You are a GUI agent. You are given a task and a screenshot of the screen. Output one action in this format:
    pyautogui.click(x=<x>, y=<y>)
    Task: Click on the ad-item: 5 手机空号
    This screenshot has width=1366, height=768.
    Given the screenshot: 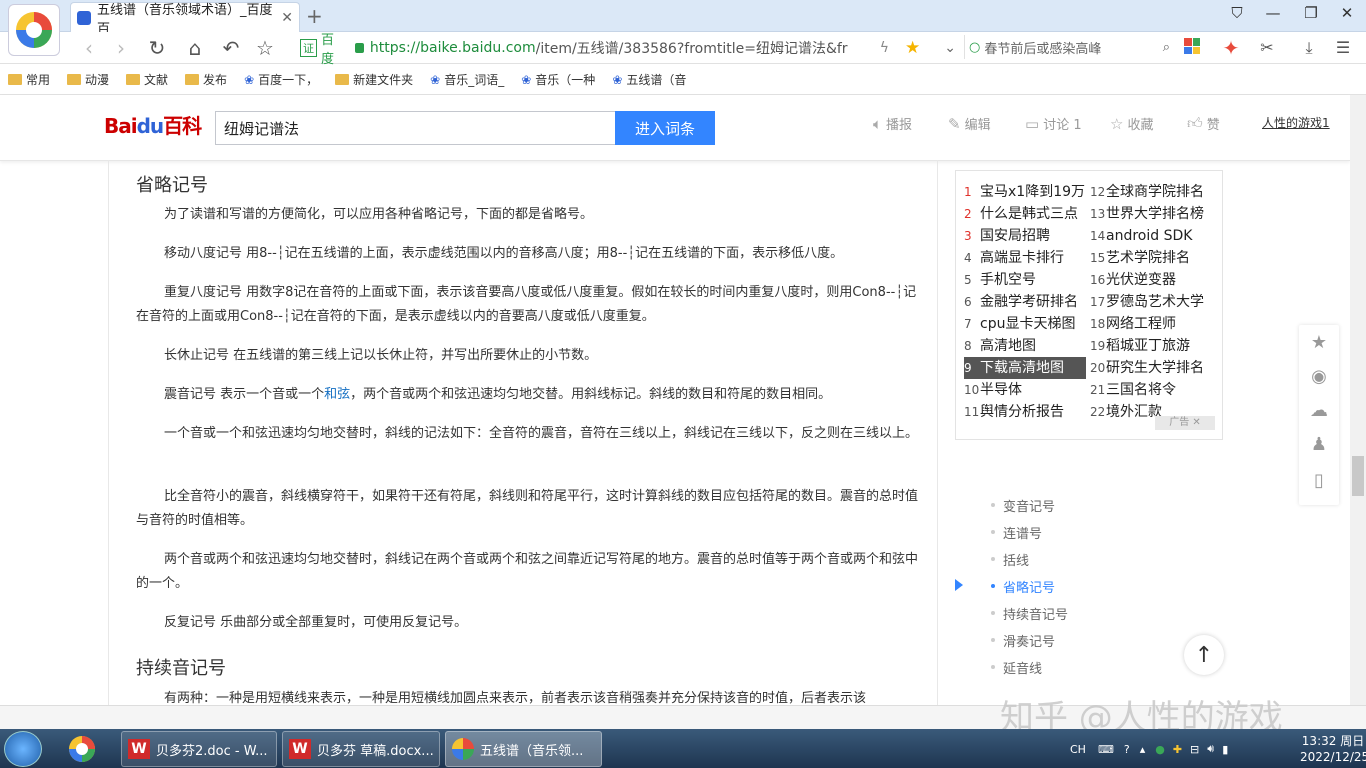 What is the action you would take?
    pyautogui.click(x=1000, y=280)
    